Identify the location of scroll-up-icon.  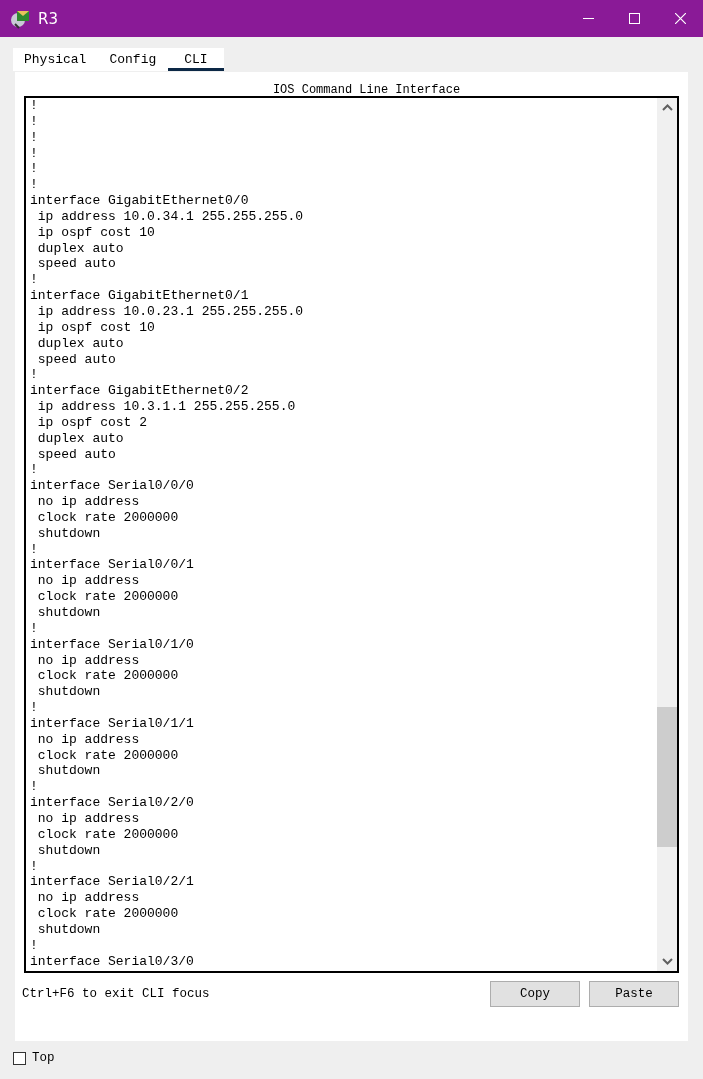
(667, 107).